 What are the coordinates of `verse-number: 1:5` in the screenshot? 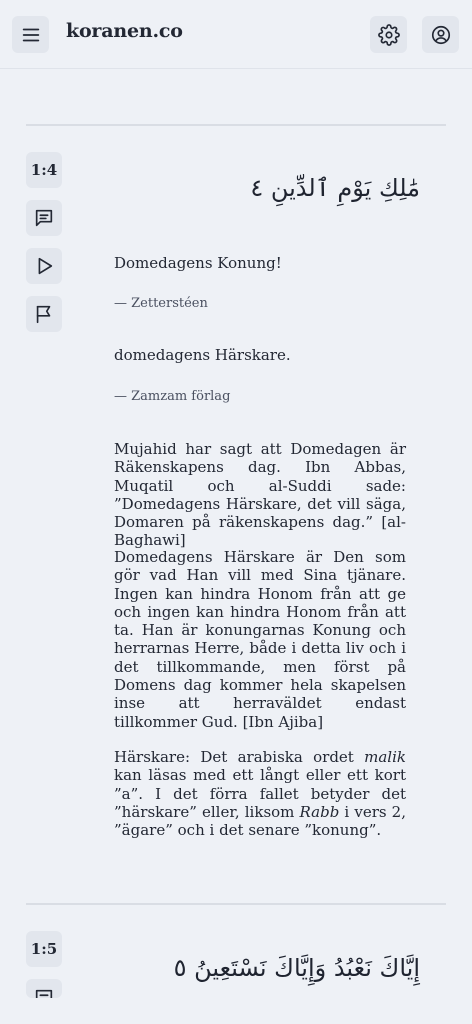 It's located at (44, 949).